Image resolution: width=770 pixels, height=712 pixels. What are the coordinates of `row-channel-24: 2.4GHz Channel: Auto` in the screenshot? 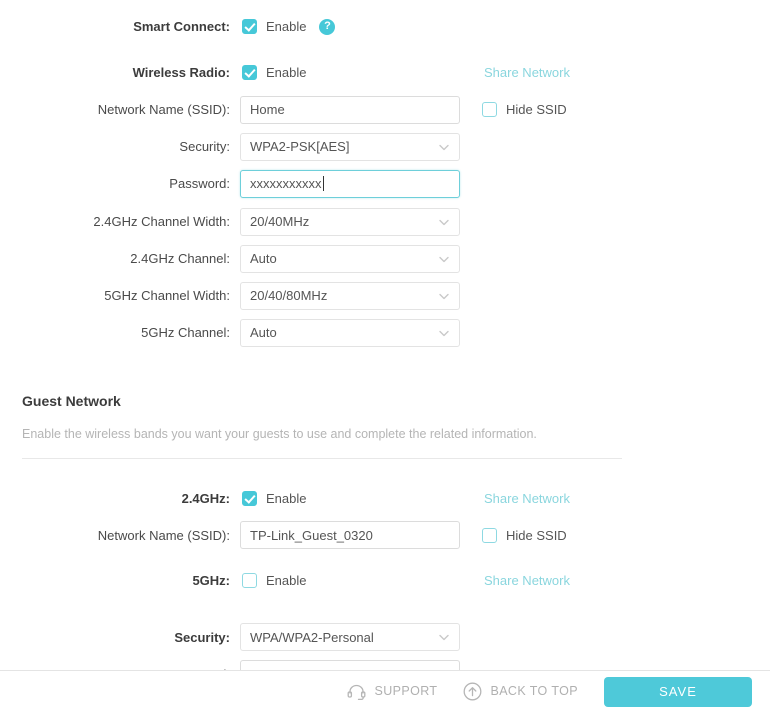 It's located at (385, 258).